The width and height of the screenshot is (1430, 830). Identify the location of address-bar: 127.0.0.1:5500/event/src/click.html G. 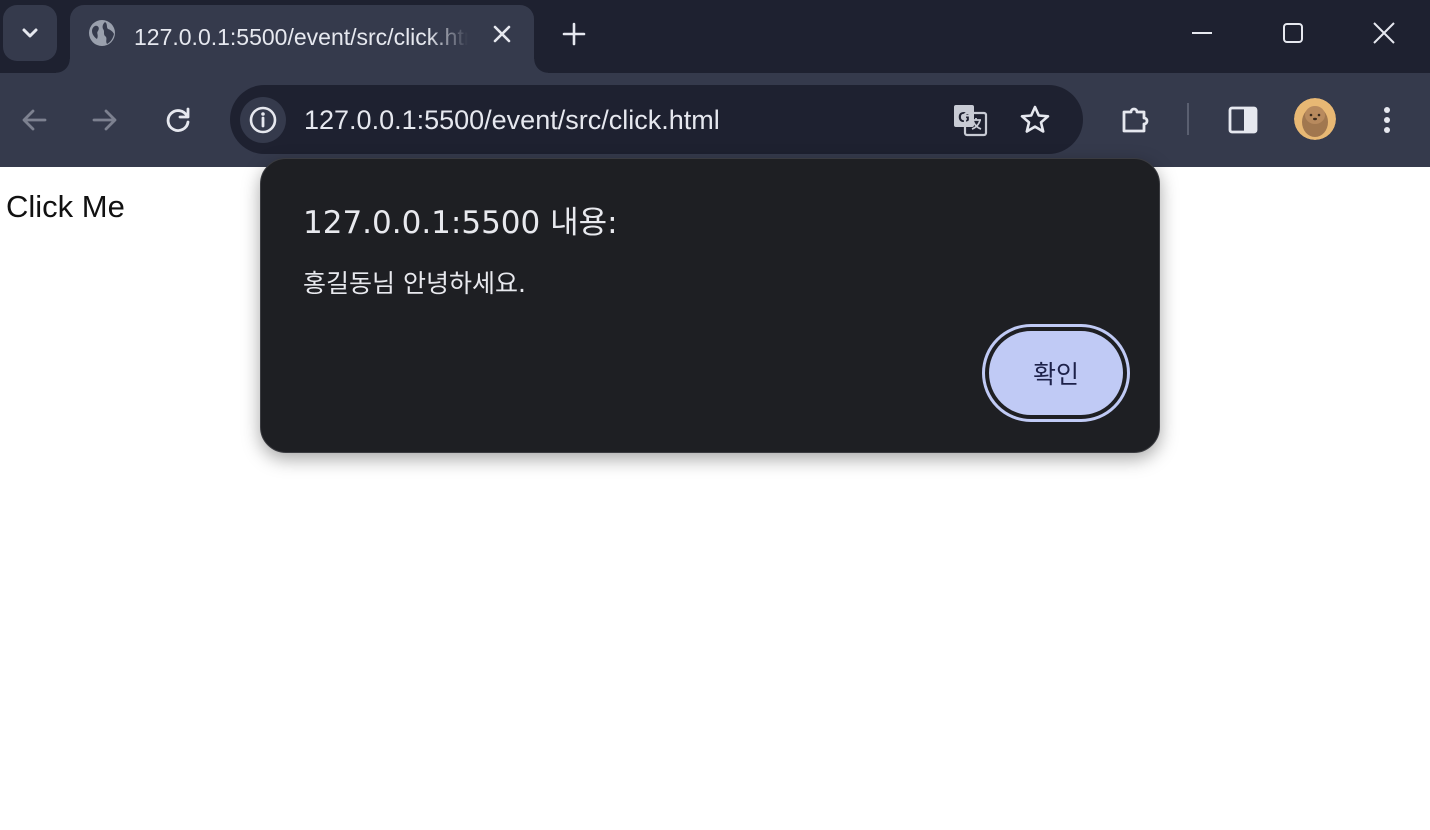
(656, 119).